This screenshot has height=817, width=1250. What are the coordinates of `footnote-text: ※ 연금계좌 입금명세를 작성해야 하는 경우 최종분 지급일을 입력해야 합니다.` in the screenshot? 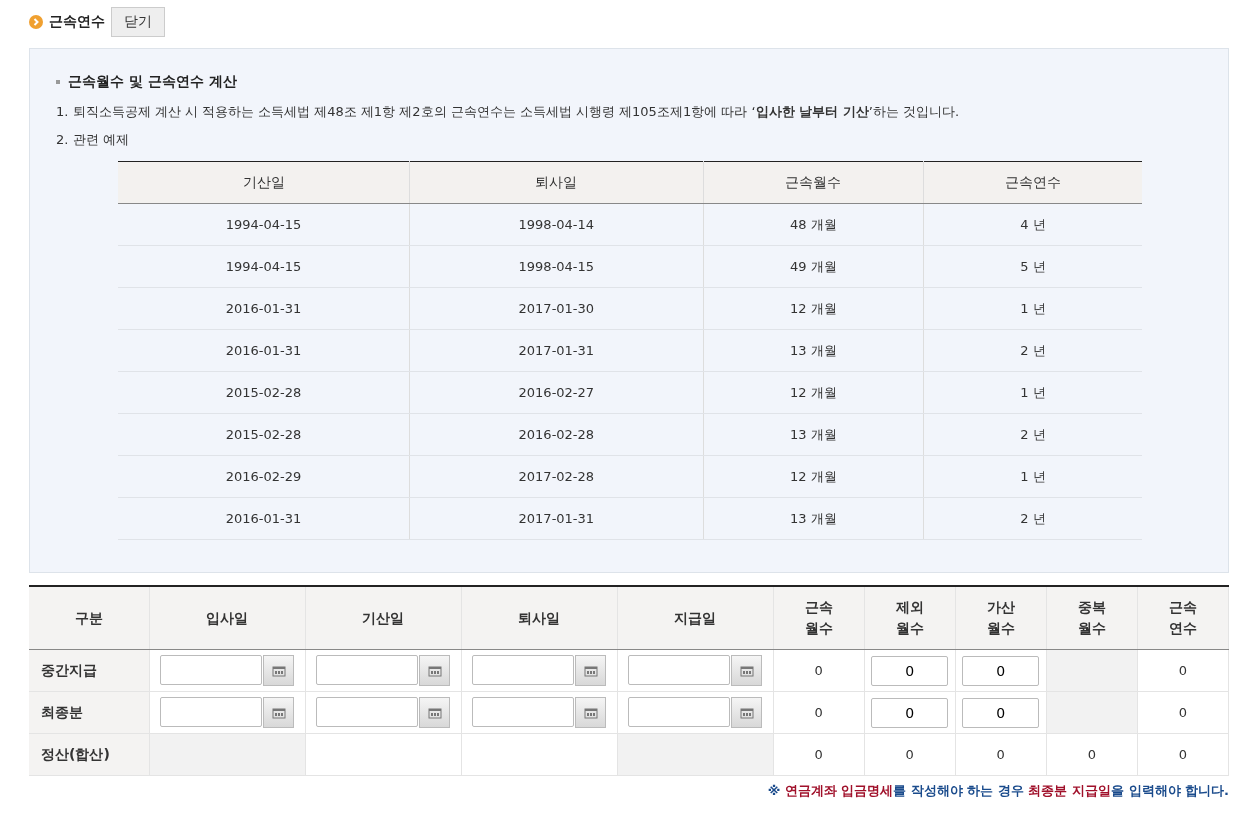 It's located at (997, 791).